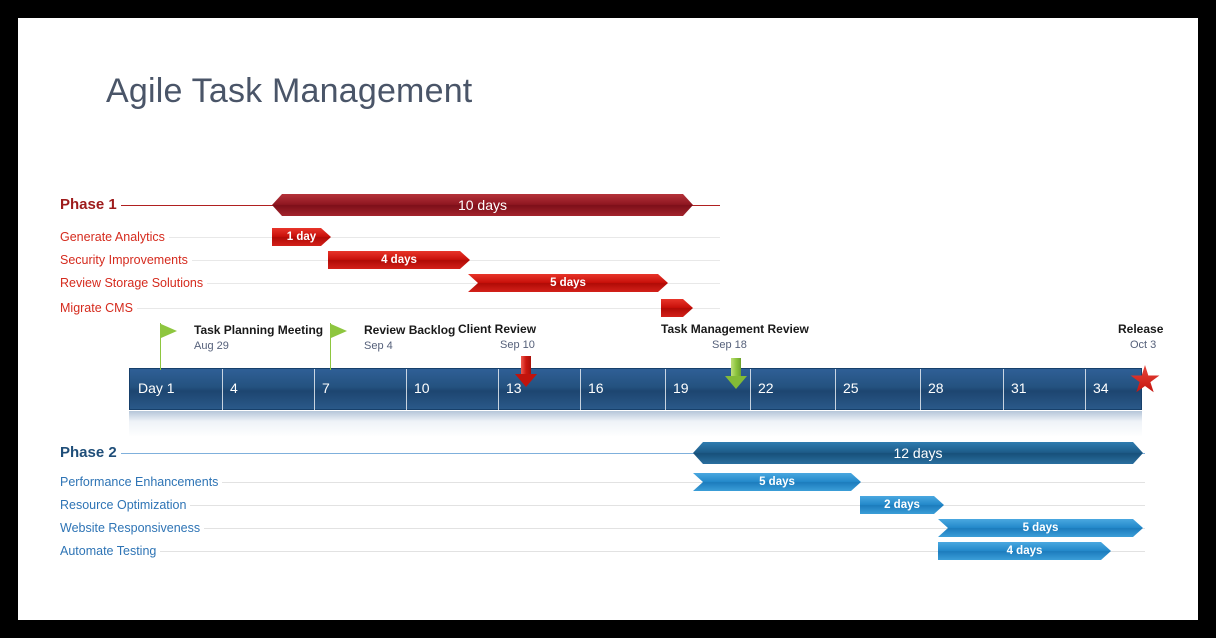 The image size is (1216, 638). Describe the element at coordinates (851, 388) in the screenshot. I see `tick-label-8: 25` at that location.